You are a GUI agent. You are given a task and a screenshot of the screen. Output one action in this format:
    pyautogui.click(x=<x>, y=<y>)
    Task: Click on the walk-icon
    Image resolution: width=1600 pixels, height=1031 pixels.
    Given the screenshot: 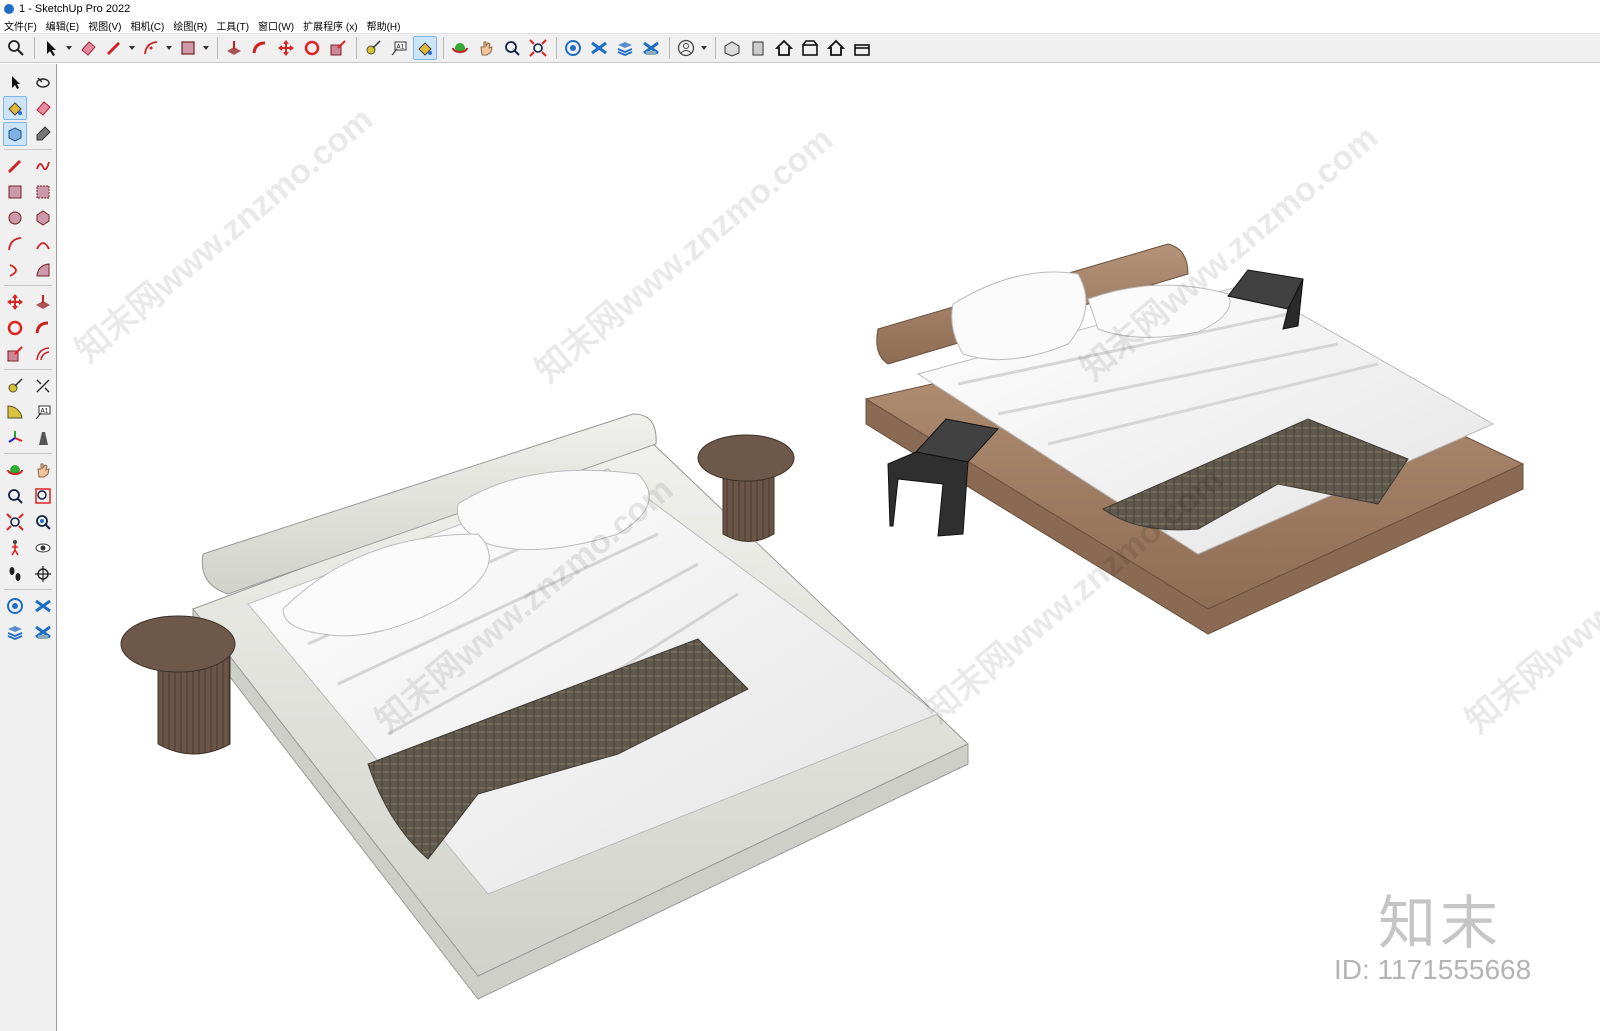 What is the action you would take?
    pyautogui.click(x=15, y=548)
    